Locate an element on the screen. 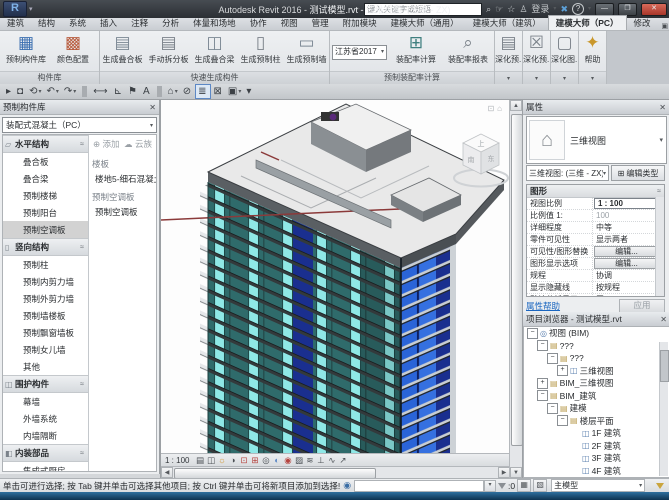 The image size is (669, 500). ribbon-tab: 视图 is located at coordinates (289, 23).